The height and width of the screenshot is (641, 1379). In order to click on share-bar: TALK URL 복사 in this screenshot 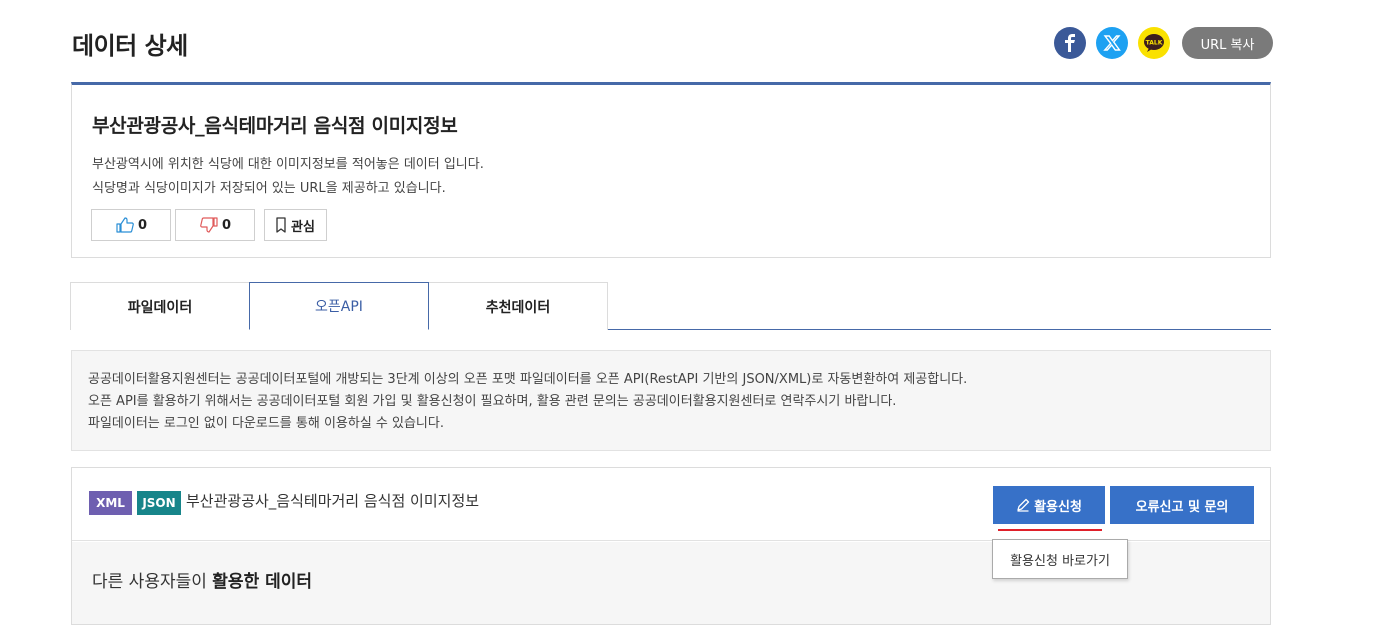, I will do `click(1163, 43)`.